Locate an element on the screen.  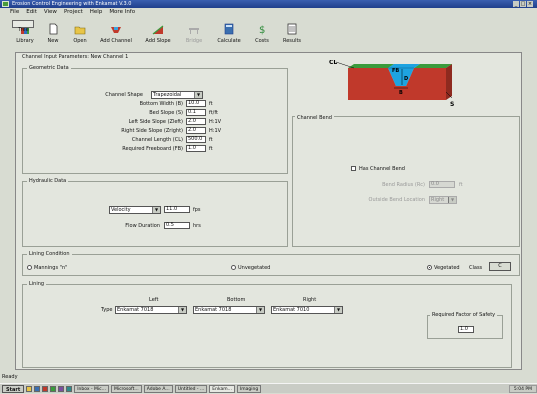
calculate-icon is located at coordinates (229, 29).